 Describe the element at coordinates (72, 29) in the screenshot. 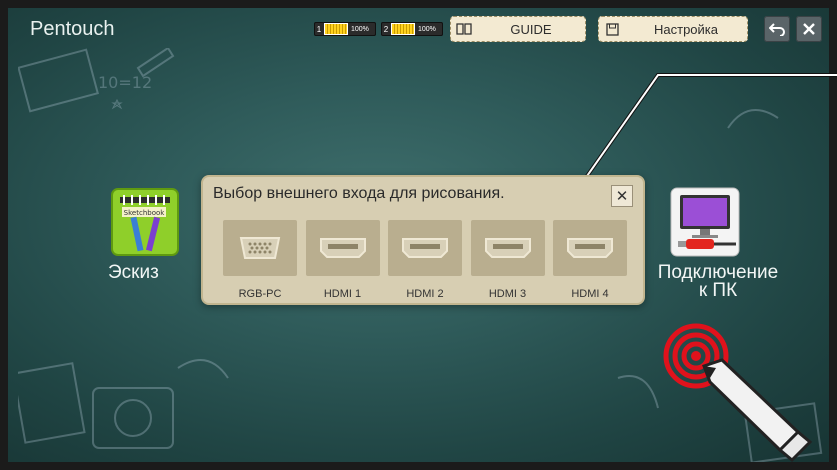

I see `app-title: Pentouch` at that location.